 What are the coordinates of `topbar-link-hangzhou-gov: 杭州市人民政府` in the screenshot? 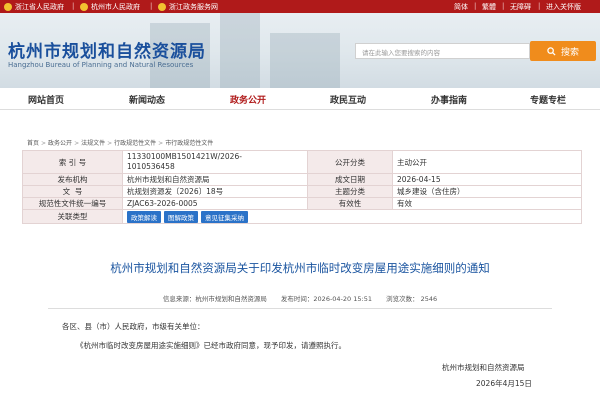 It's located at (110, 7).